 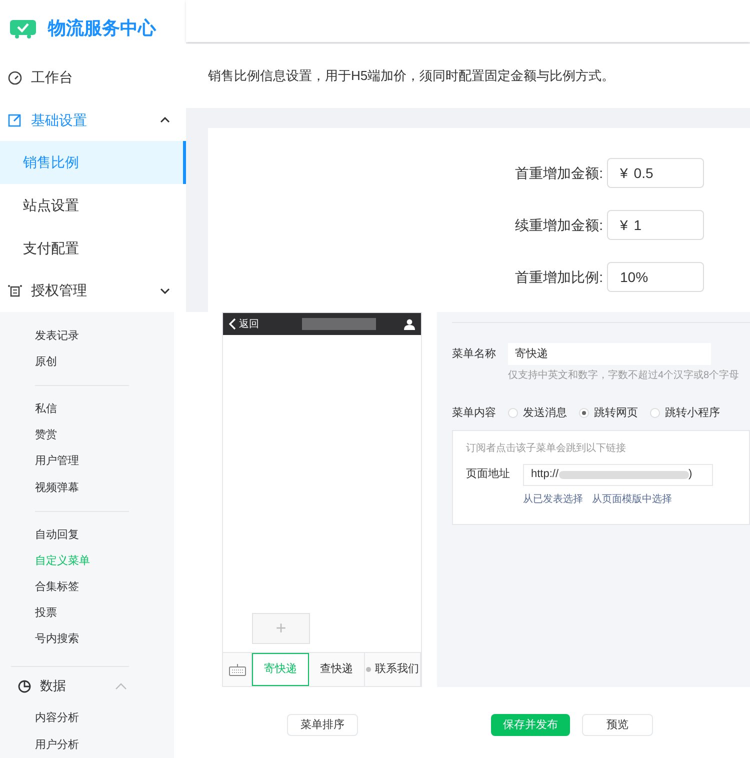 What do you see at coordinates (232, 324) in the screenshot?
I see `back-icon` at bounding box center [232, 324].